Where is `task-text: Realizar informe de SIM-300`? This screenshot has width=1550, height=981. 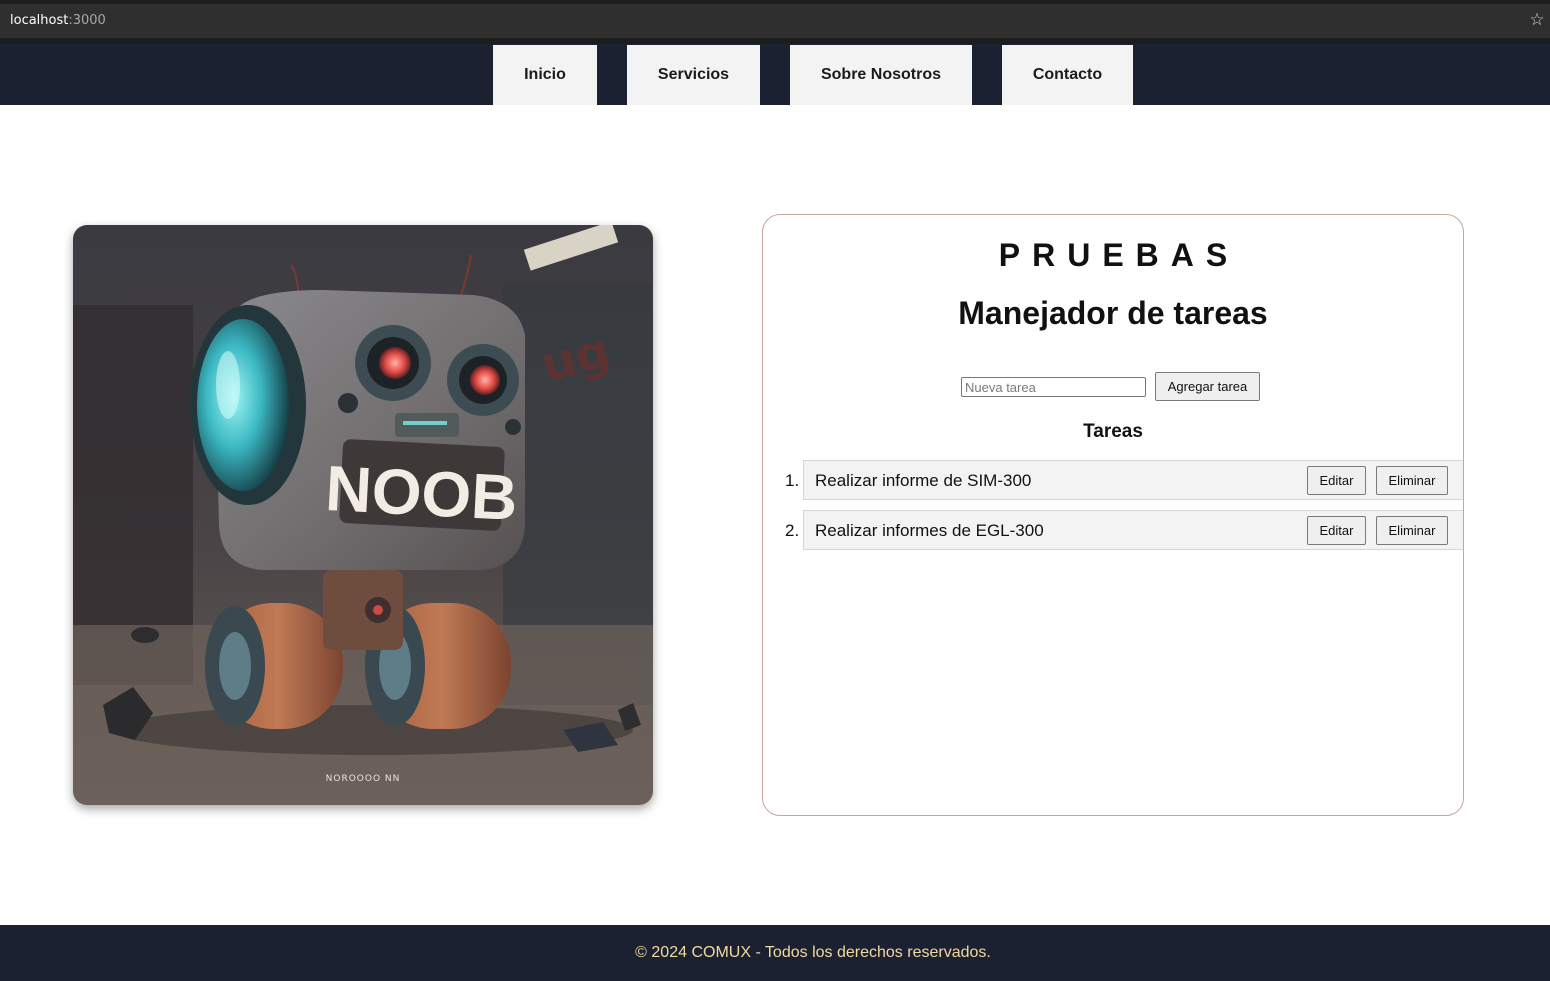 task-text: Realizar informe de SIM-300 is located at coordinates (923, 480).